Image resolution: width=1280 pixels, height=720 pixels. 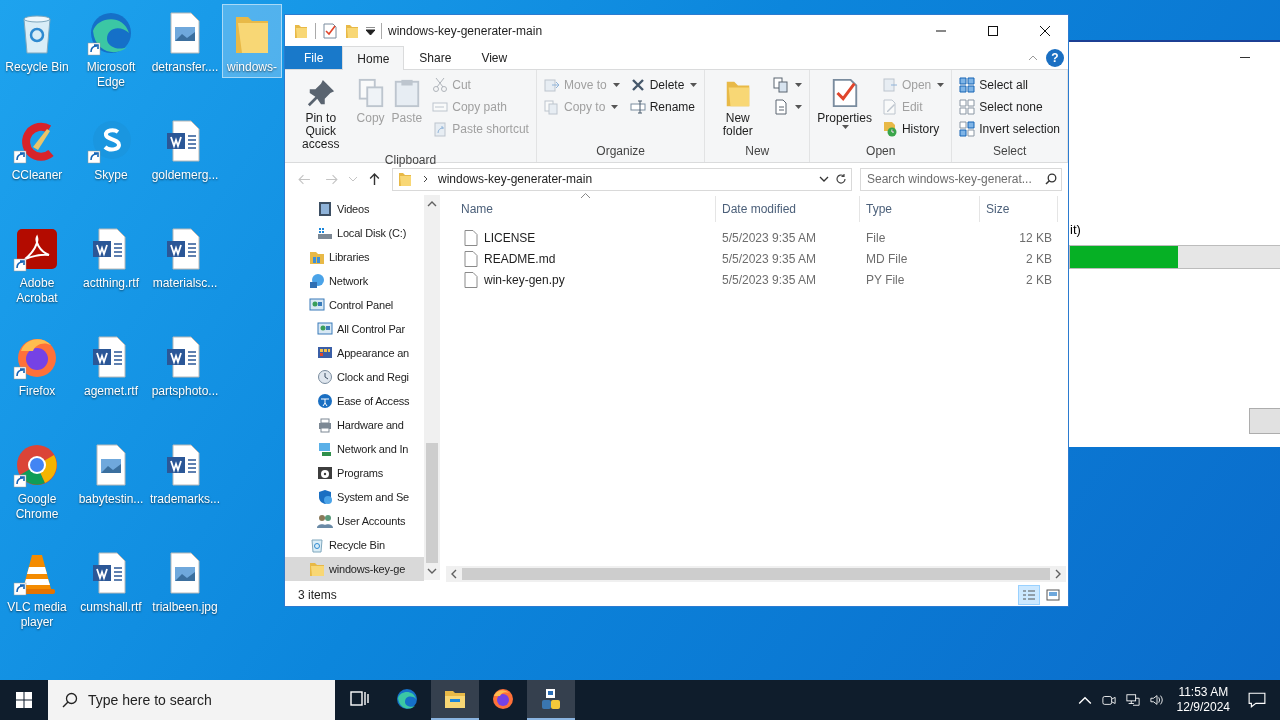 What do you see at coordinates (354, 545) in the screenshot?
I see `nav-item: Recycle Bin` at bounding box center [354, 545].